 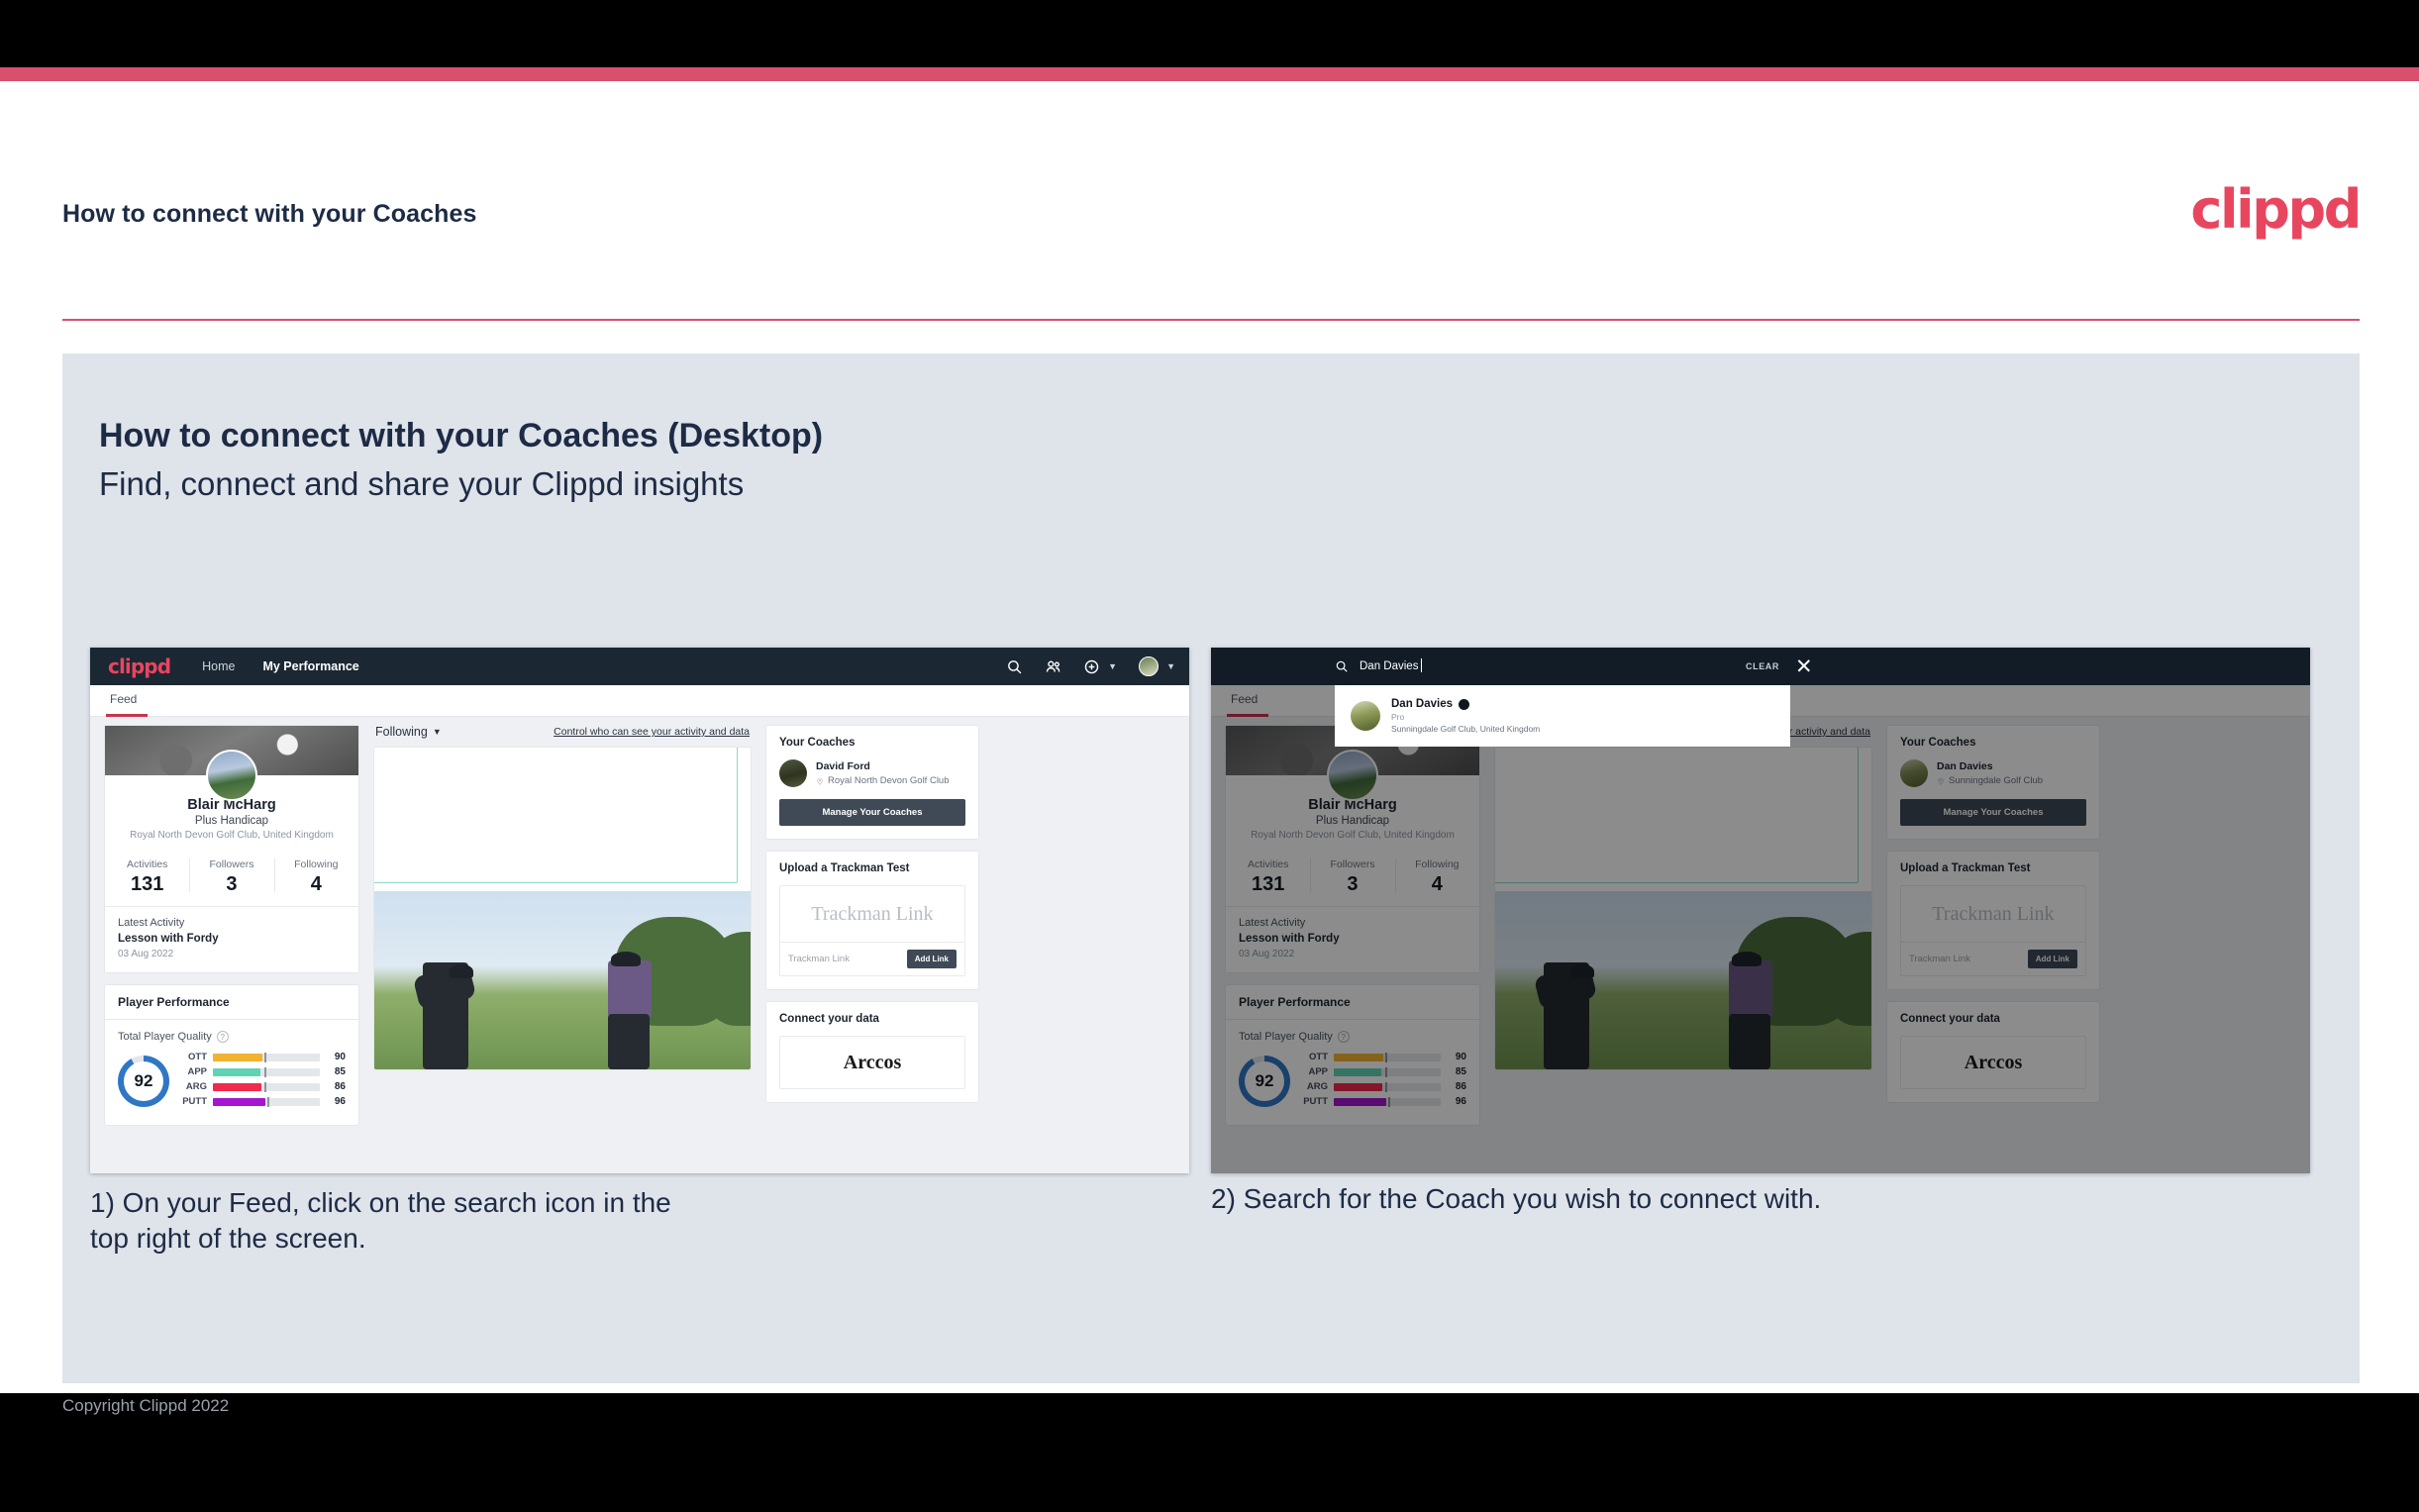 I want to click on verified-badge-icon, so click(x=1464, y=704).